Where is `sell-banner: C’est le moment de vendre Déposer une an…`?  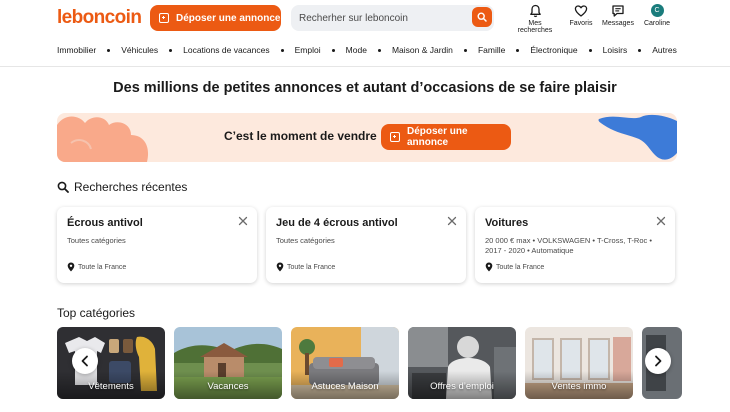 sell-banner: C’est le moment de vendre Déposer une an… is located at coordinates (367, 137).